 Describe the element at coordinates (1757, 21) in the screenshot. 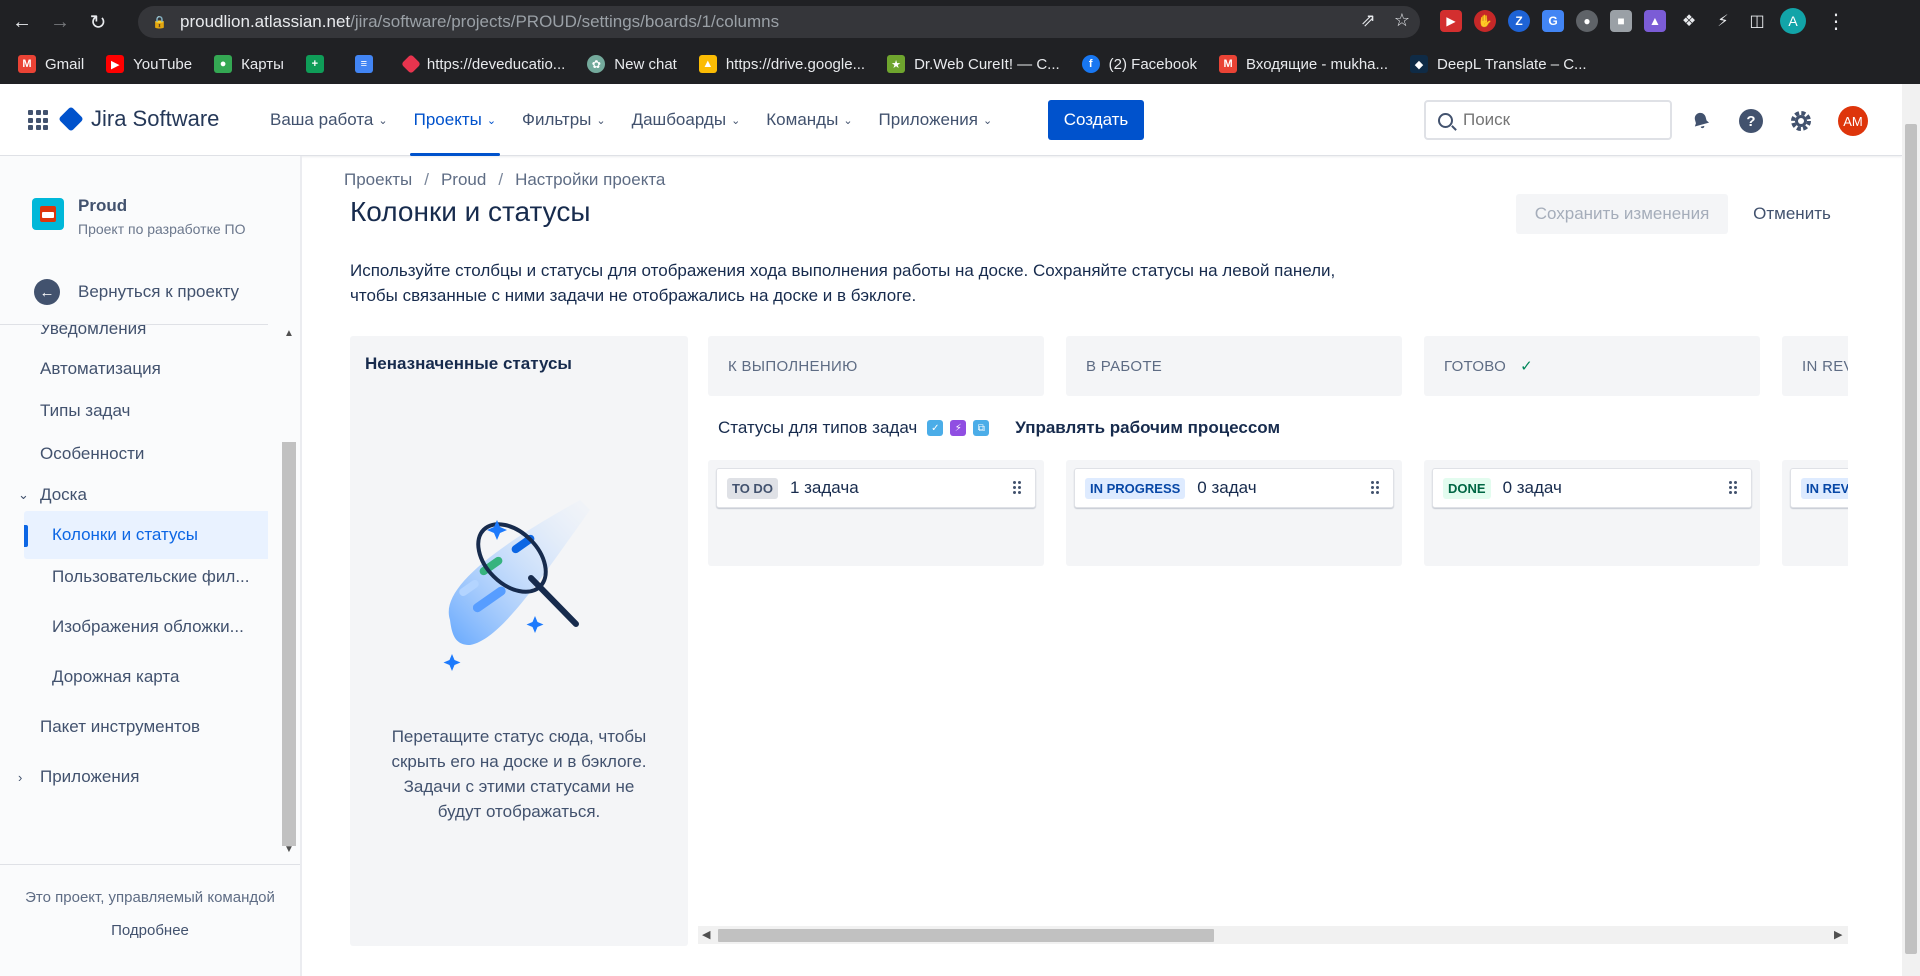

I see `sidepanel-icon: ◫` at that location.